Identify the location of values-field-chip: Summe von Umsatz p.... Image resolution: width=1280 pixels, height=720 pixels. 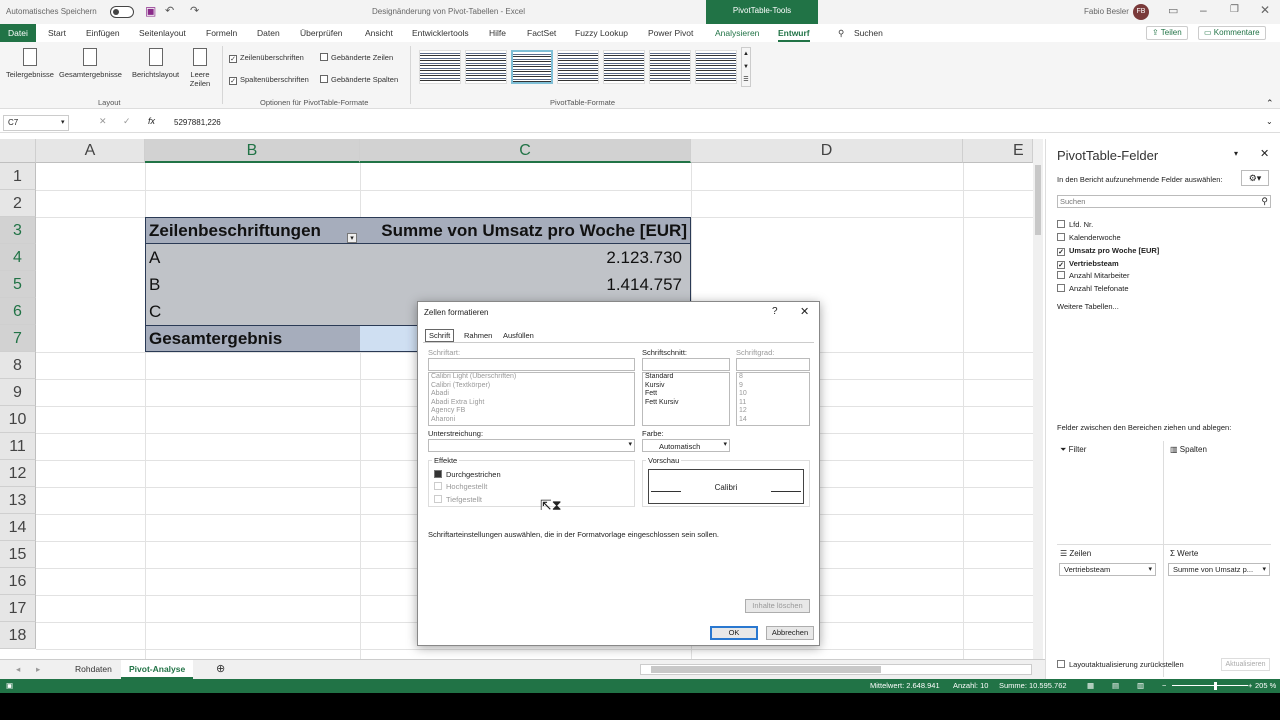
(1219, 569).